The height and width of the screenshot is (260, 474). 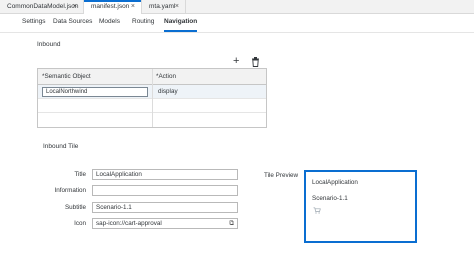 I want to click on file-tab-manifest: manifest.json ×, so click(x=113, y=7).